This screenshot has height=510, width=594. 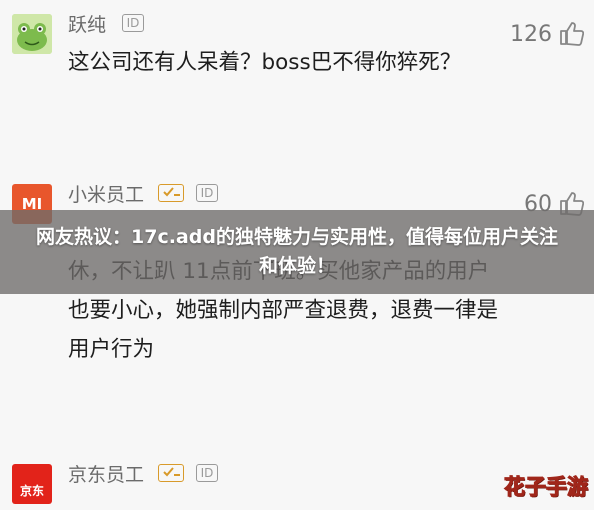 What do you see at coordinates (31, 491) in the screenshot?
I see `avatar-label: 京东` at bounding box center [31, 491].